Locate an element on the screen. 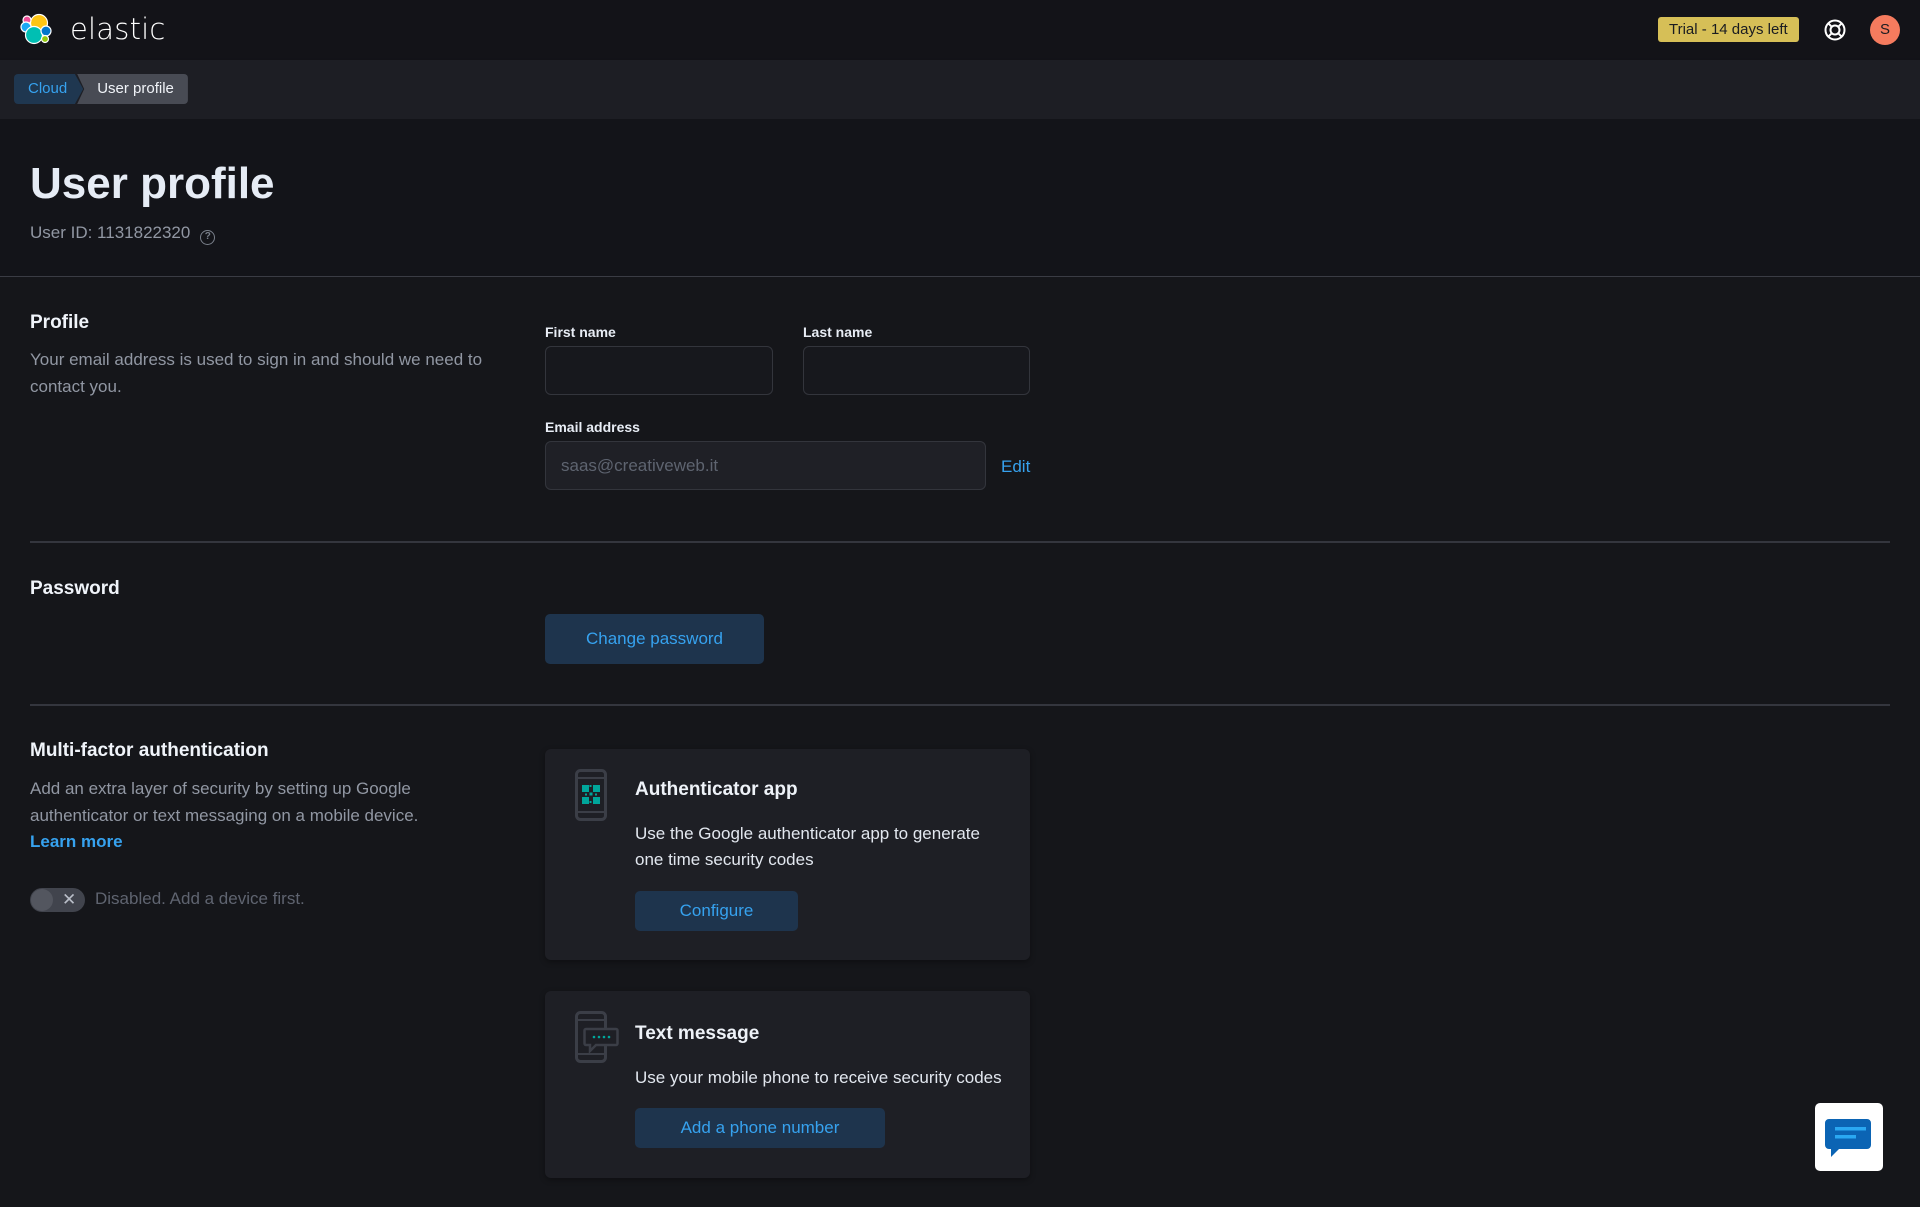  user-id-text: User ID: 1131822320 is located at coordinates (110, 232).